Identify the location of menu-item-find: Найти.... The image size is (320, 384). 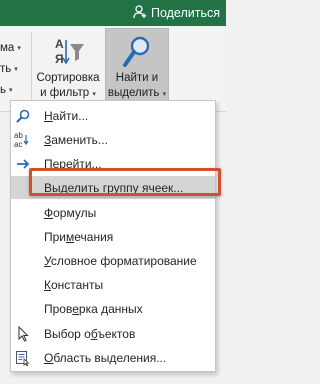
(113, 115).